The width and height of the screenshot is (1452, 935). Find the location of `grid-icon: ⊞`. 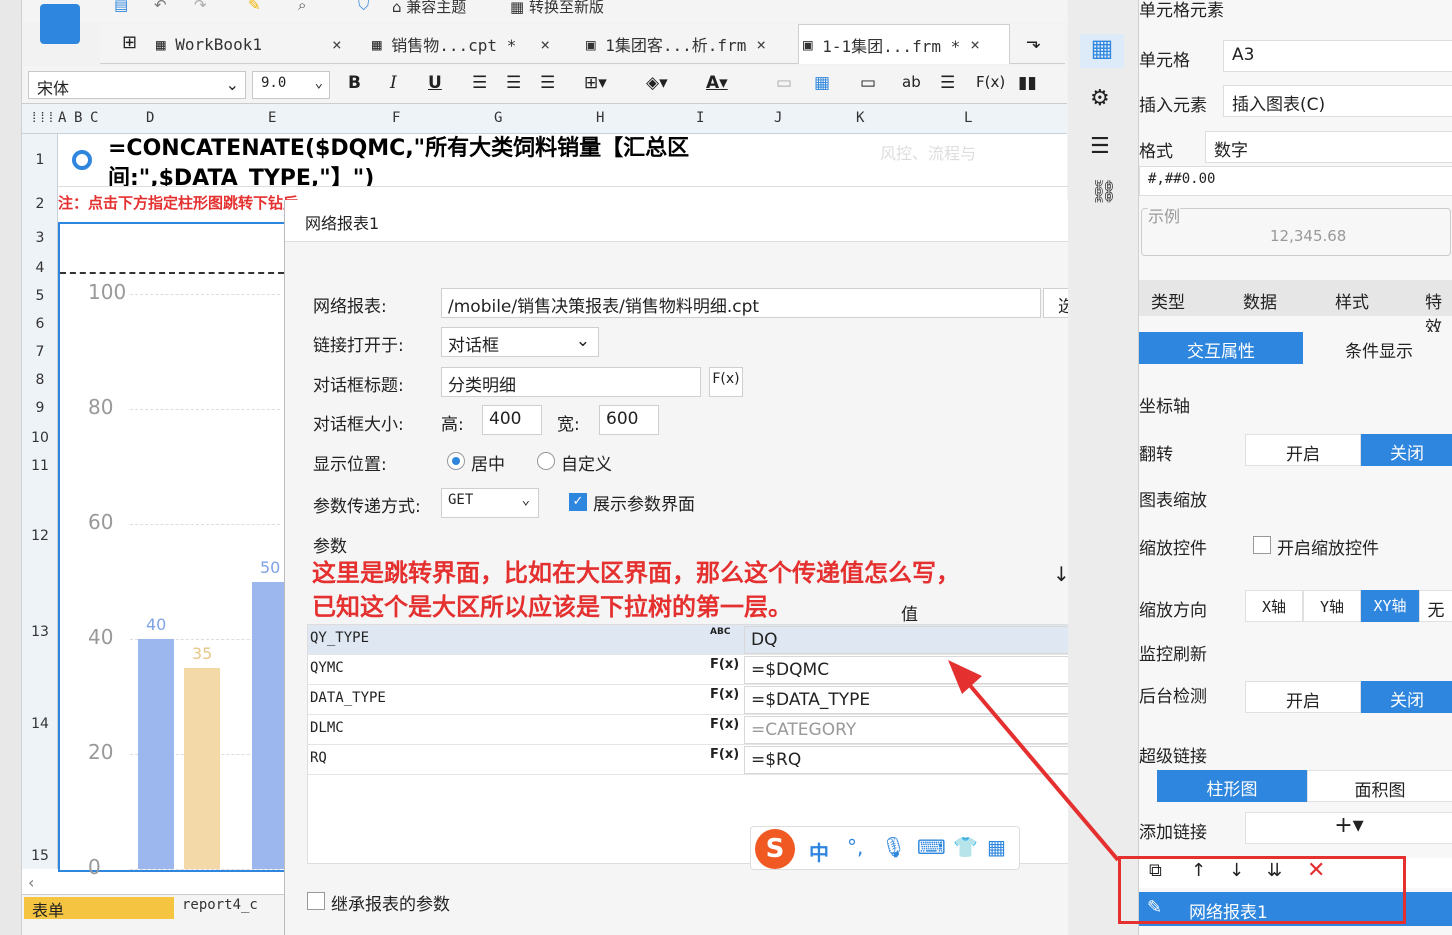

grid-icon: ⊞ is located at coordinates (129, 42).